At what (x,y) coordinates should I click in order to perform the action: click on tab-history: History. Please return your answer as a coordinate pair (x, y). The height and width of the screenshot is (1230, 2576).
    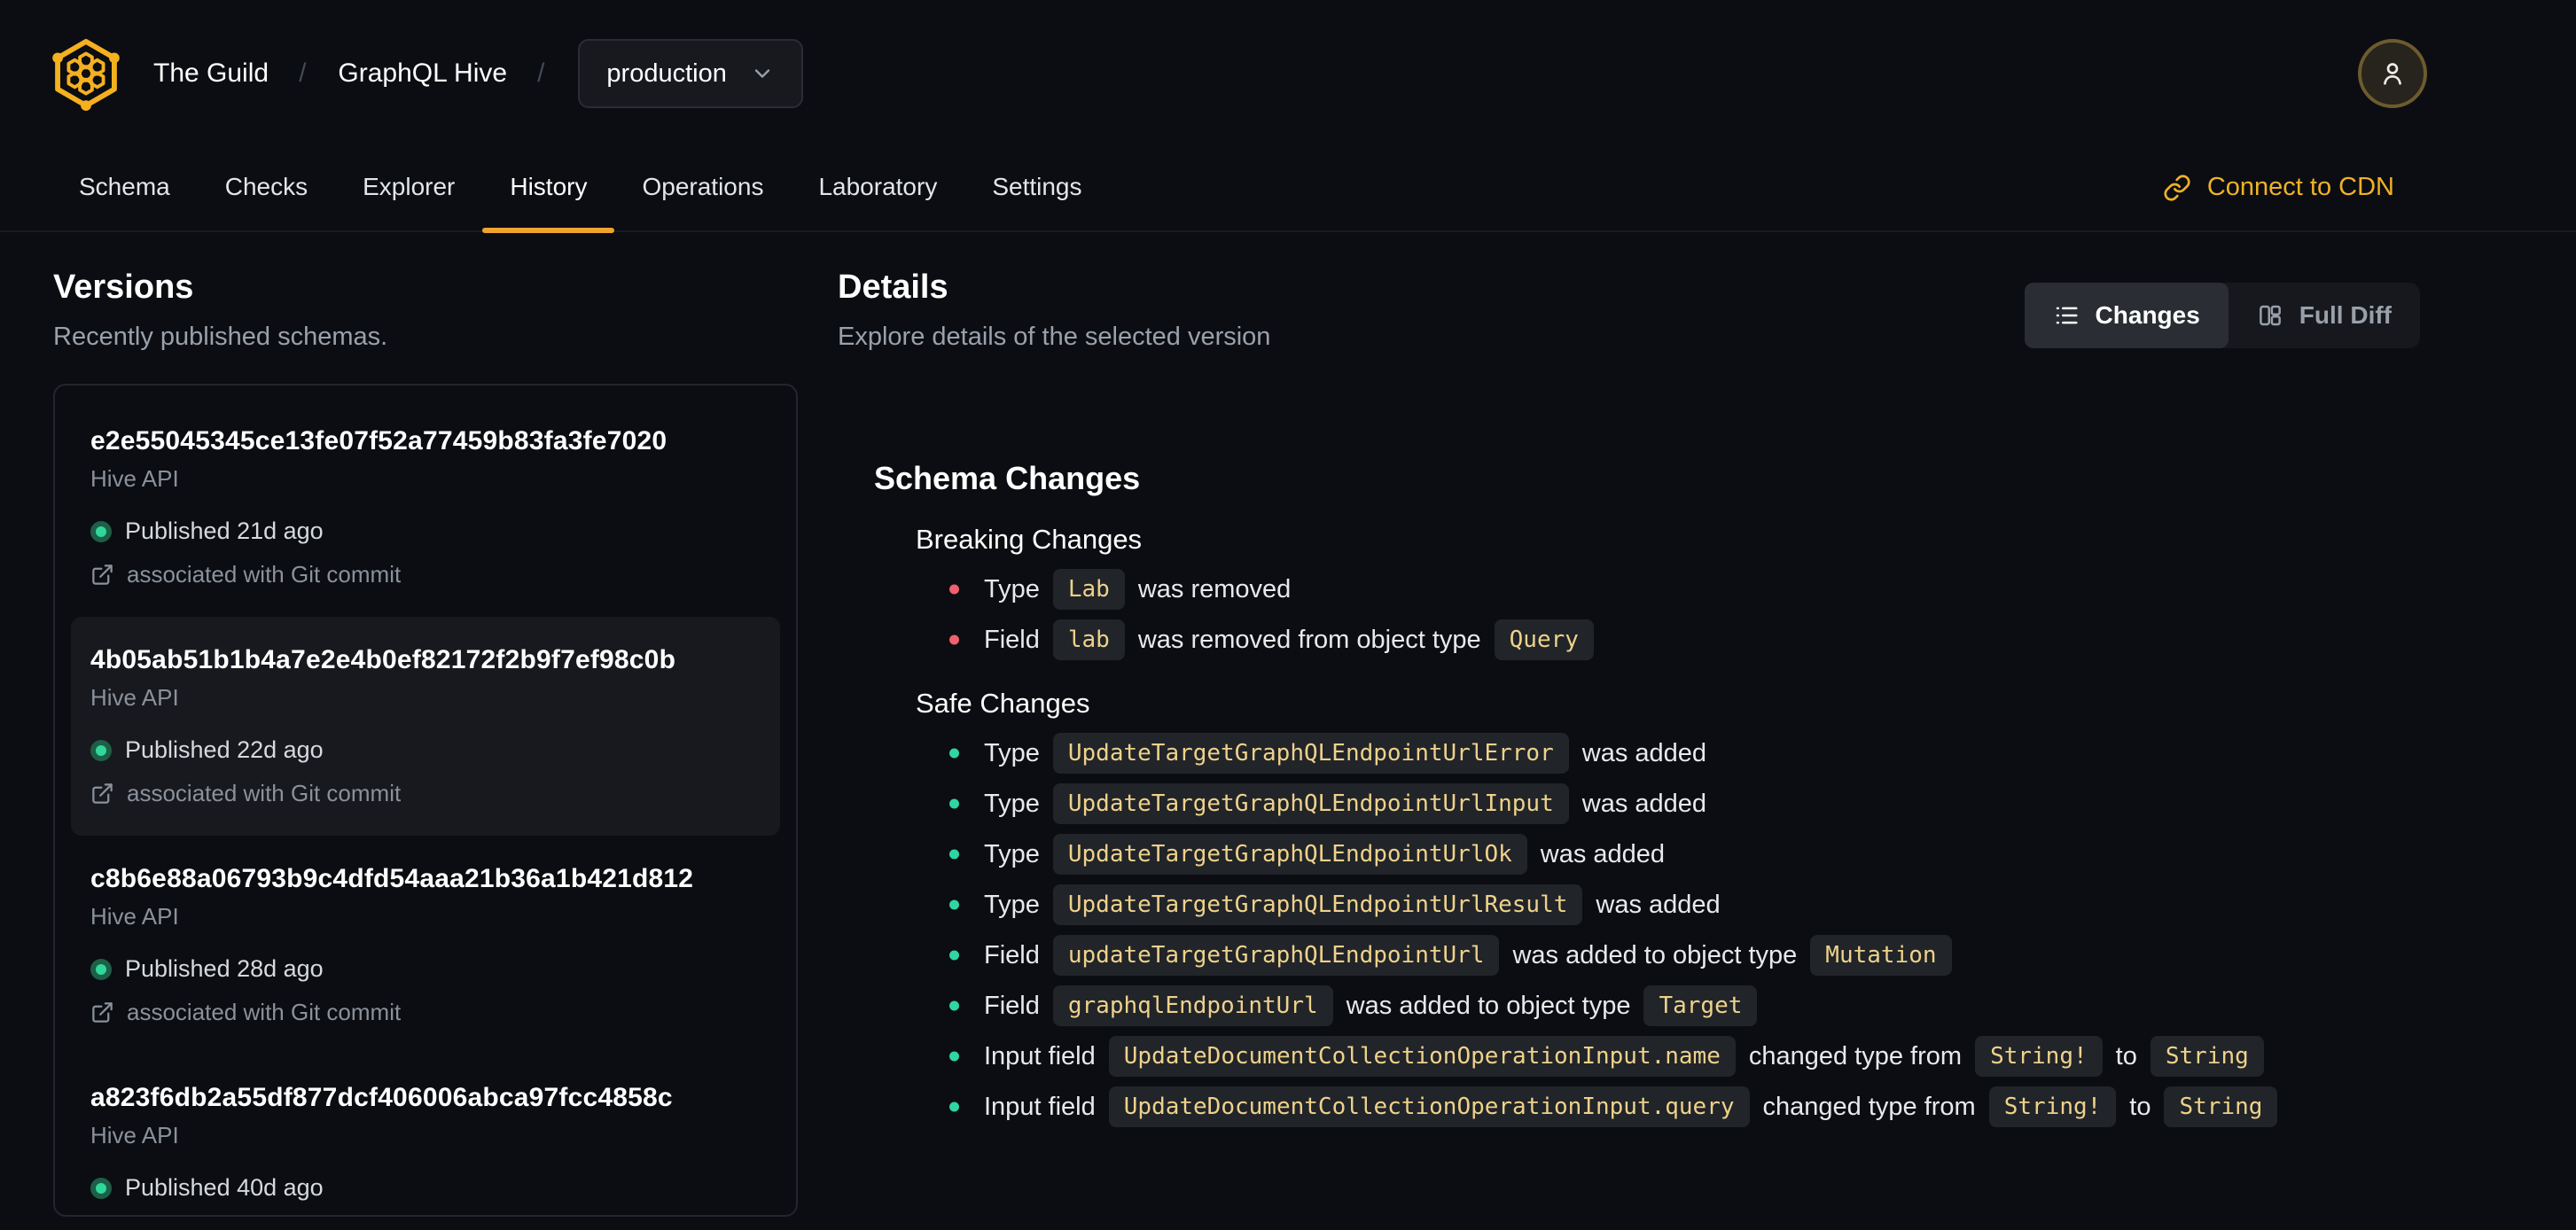
    Looking at the image, I should click on (548, 188).